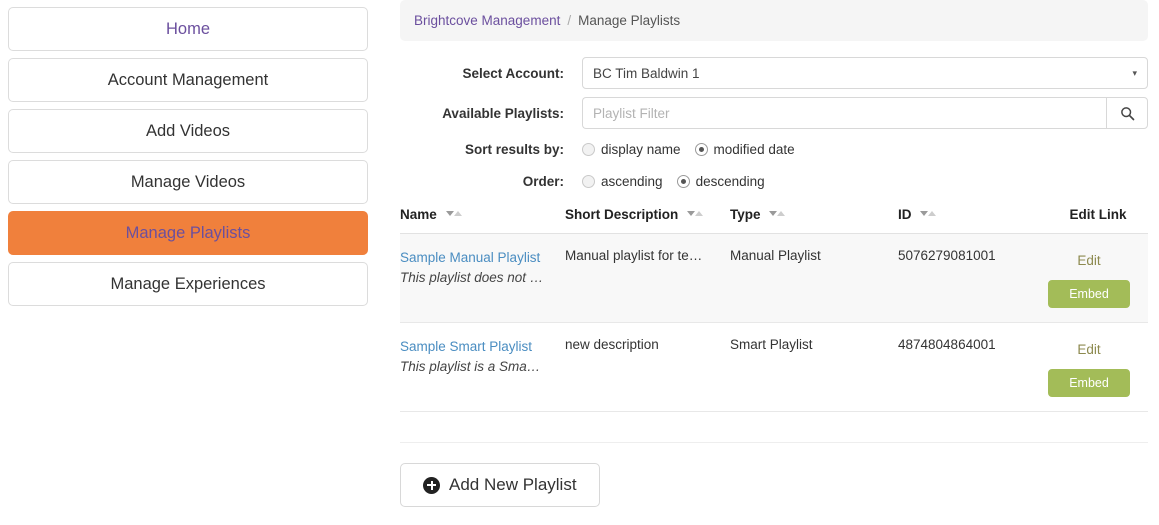 The image size is (1159, 525). I want to click on available-playlists-row: Available Playlists:, so click(774, 113).